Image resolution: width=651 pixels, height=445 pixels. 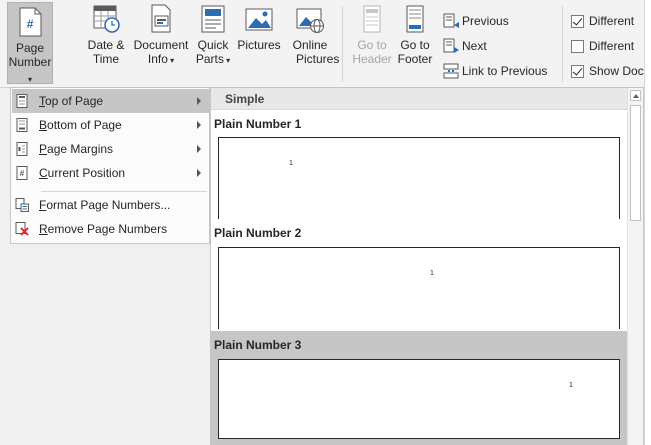 What do you see at coordinates (124, 191) in the screenshot?
I see `menu-separator` at bounding box center [124, 191].